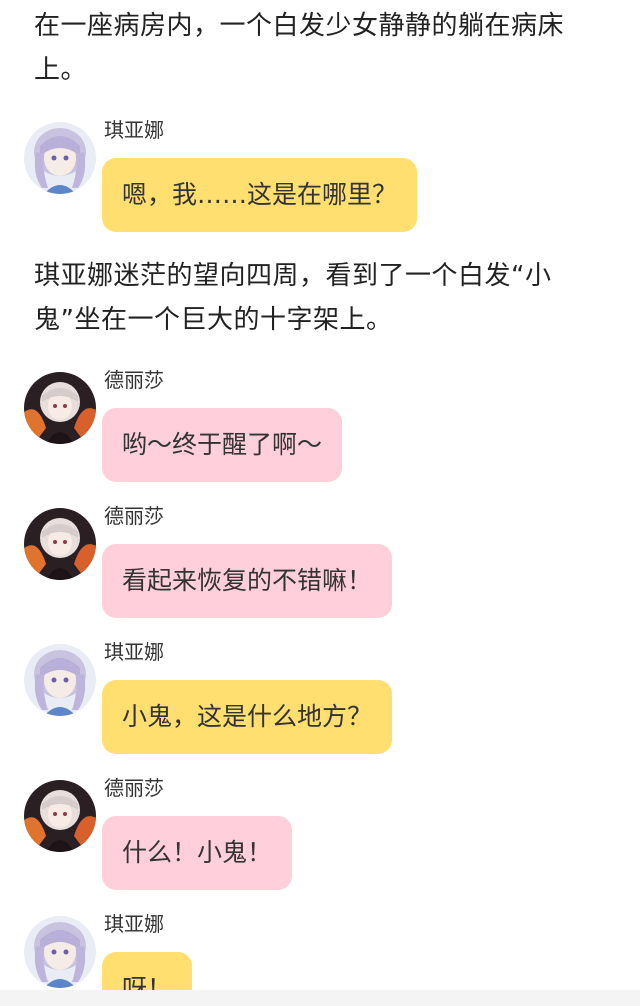  What do you see at coordinates (247, 717) in the screenshot?
I see `message-bubble: 小鬼，这是什么地方？` at bounding box center [247, 717].